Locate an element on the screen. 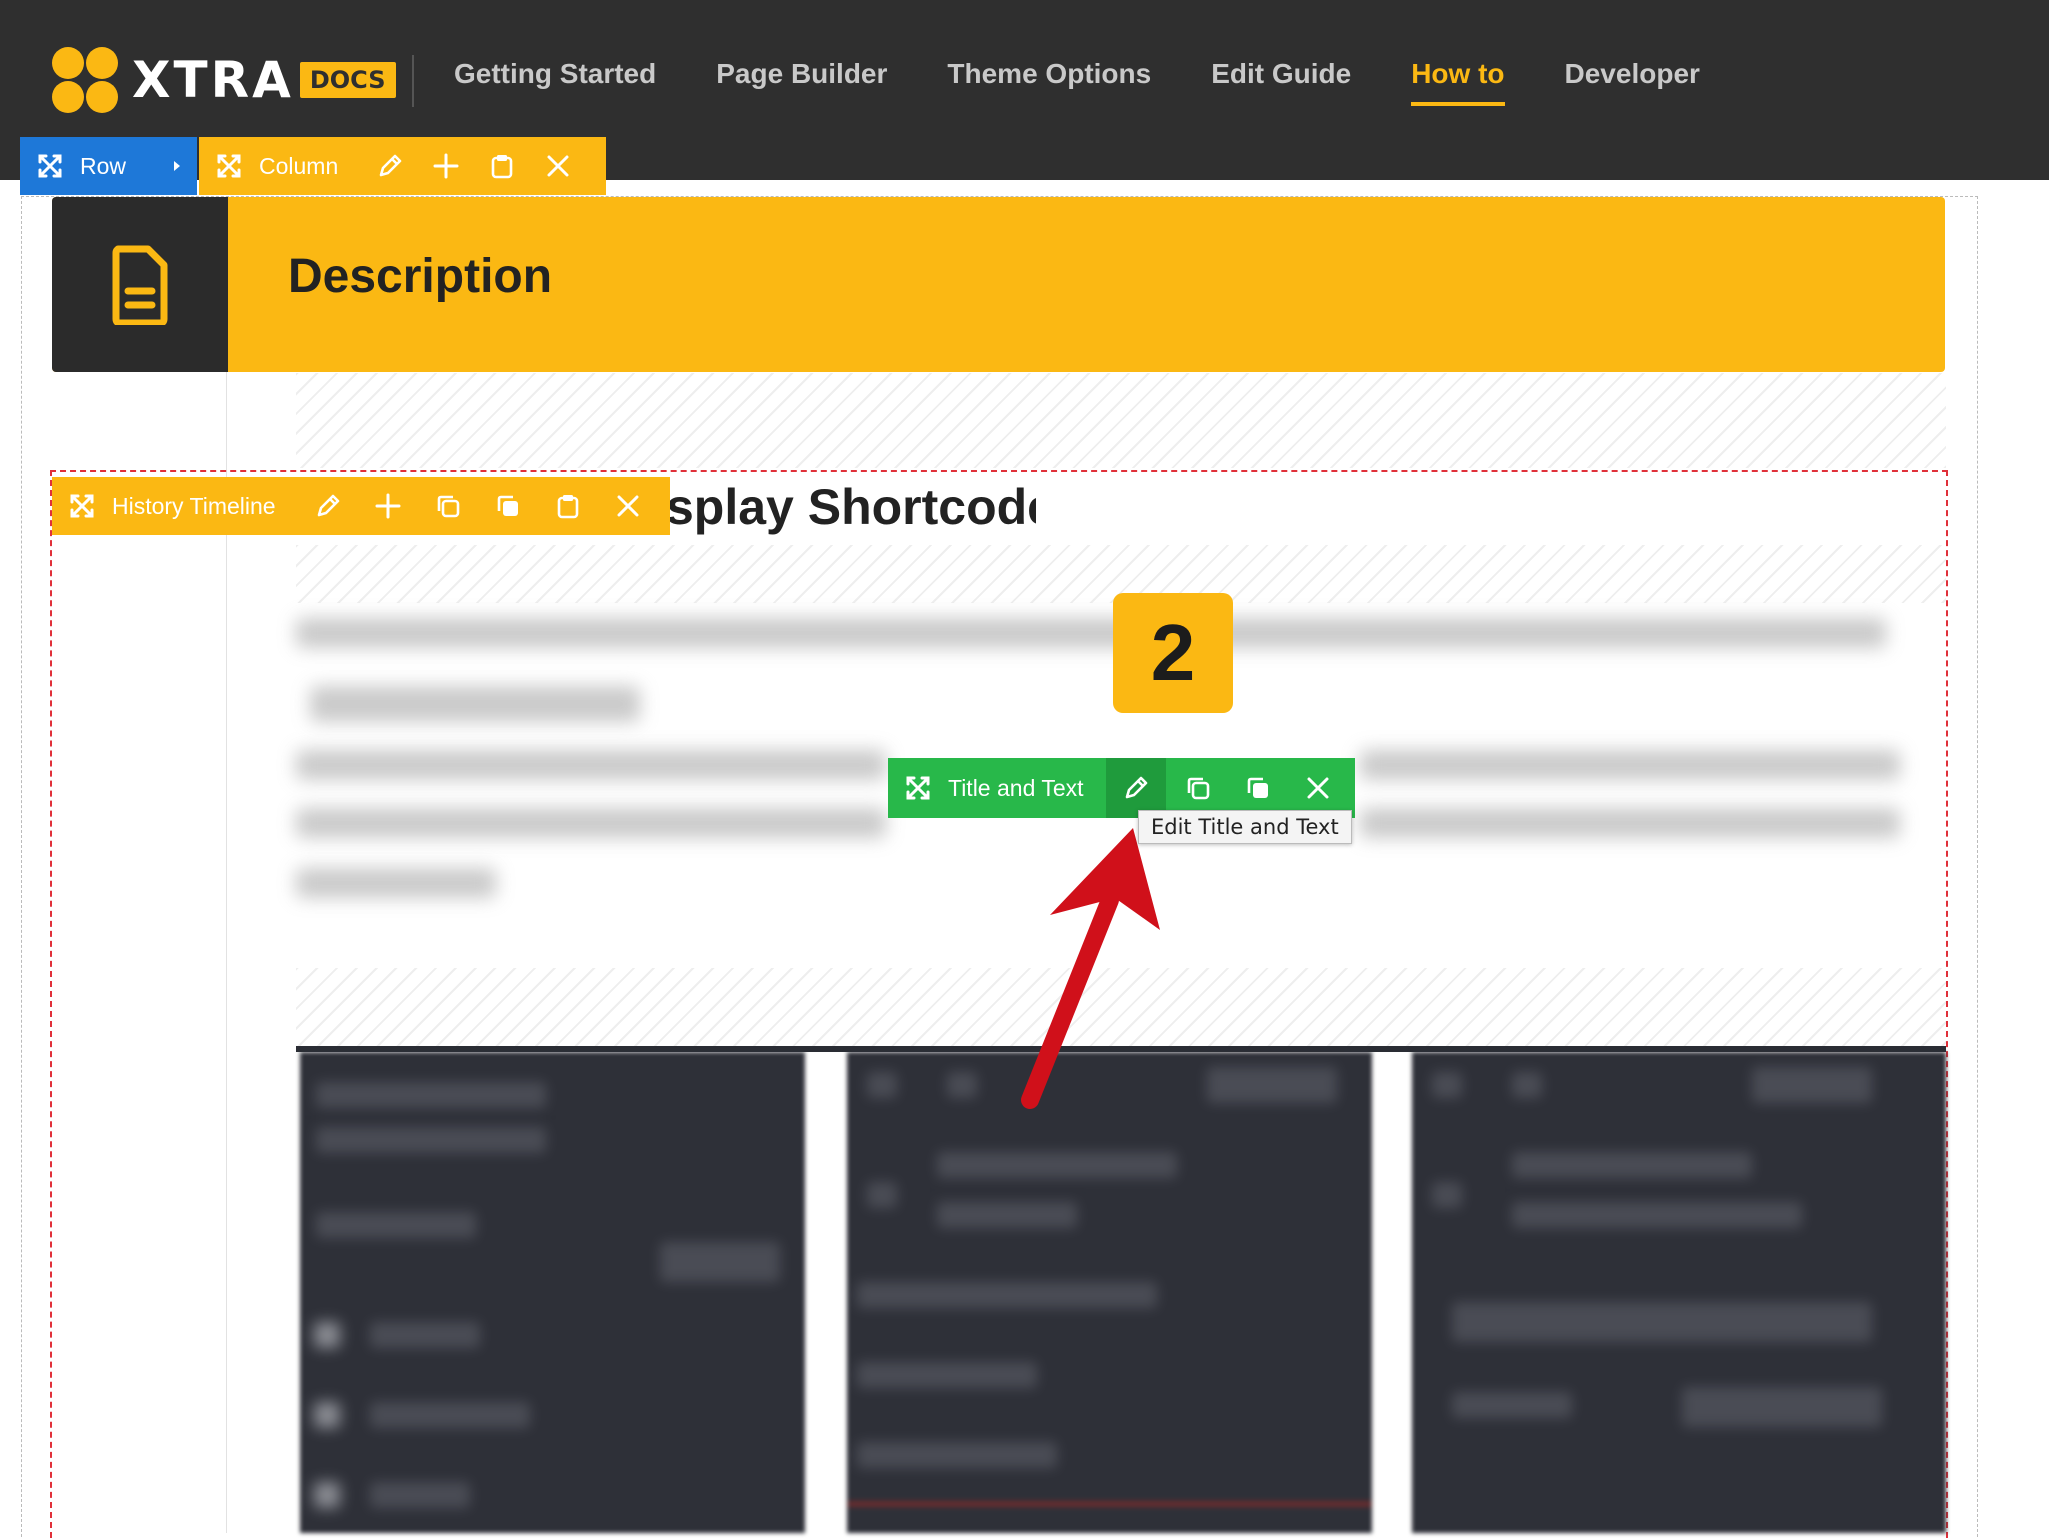  nav-developer: Developer is located at coordinates (1632, 74).